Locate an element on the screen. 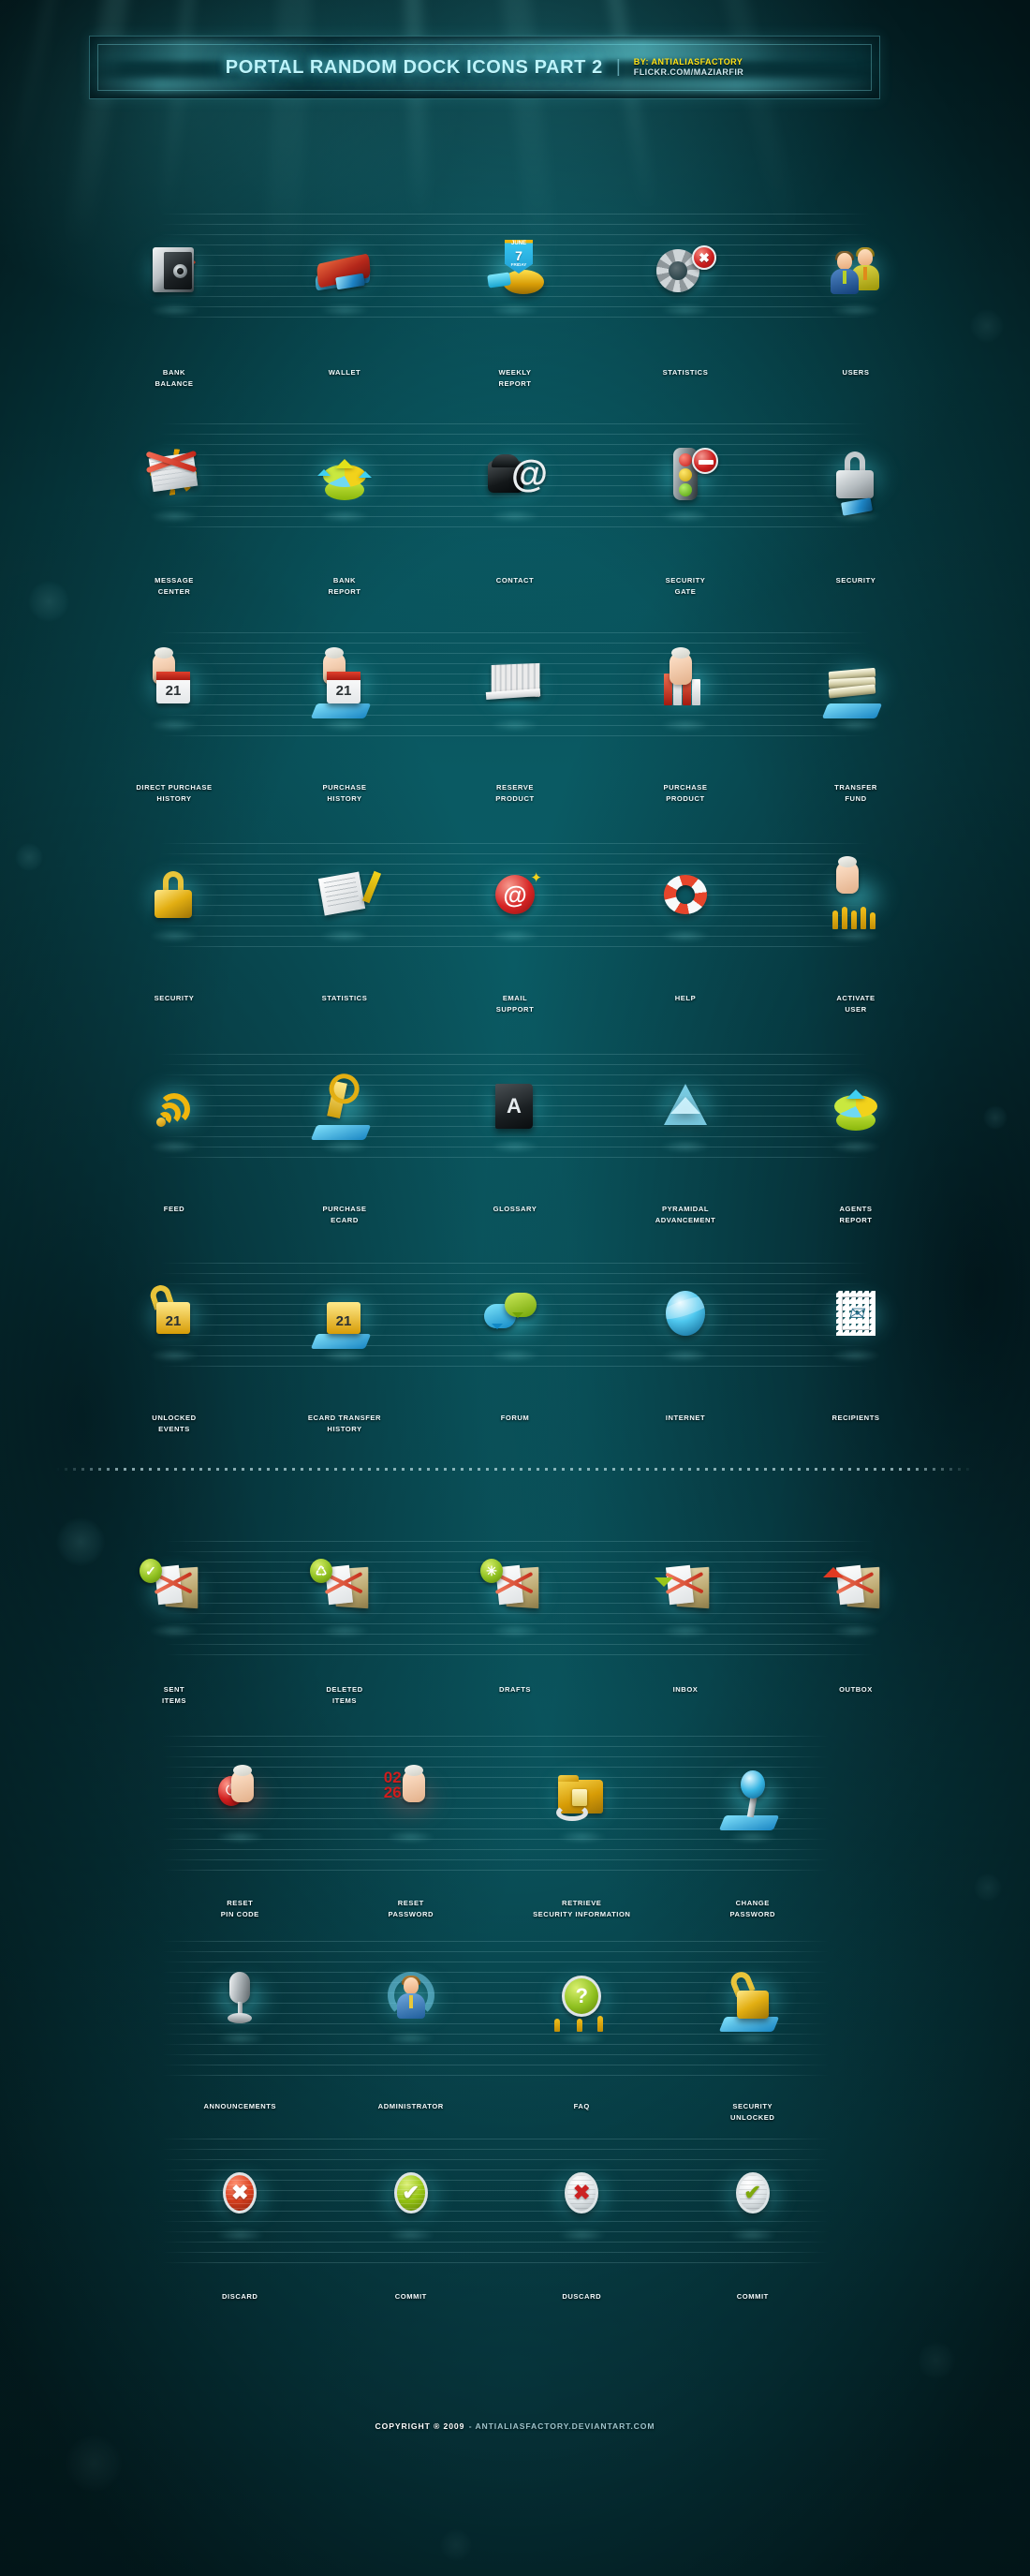 The width and height of the screenshot is (1030, 2576). icon-cell-recipients: ✉ is located at coordinates (856, 1315).